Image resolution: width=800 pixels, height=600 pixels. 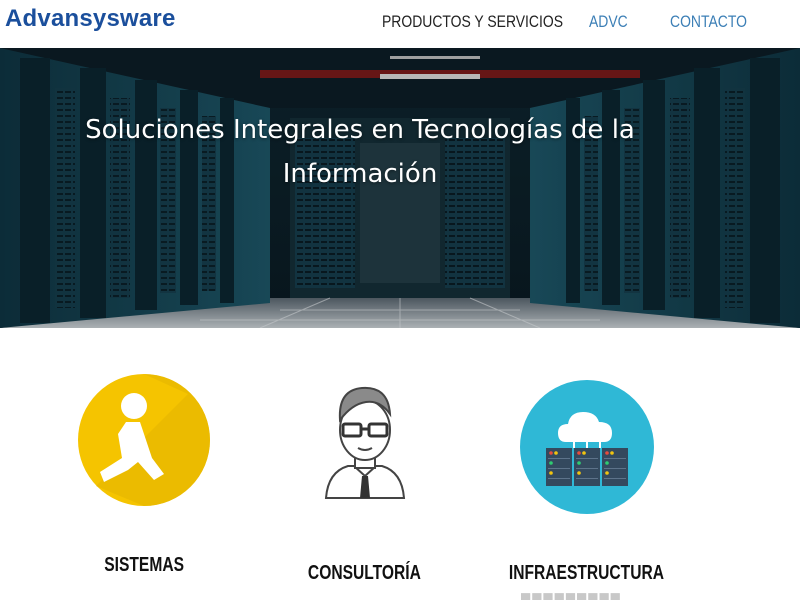 I want to click on hero-title-line-2: Información, so click(x=360, y=174).